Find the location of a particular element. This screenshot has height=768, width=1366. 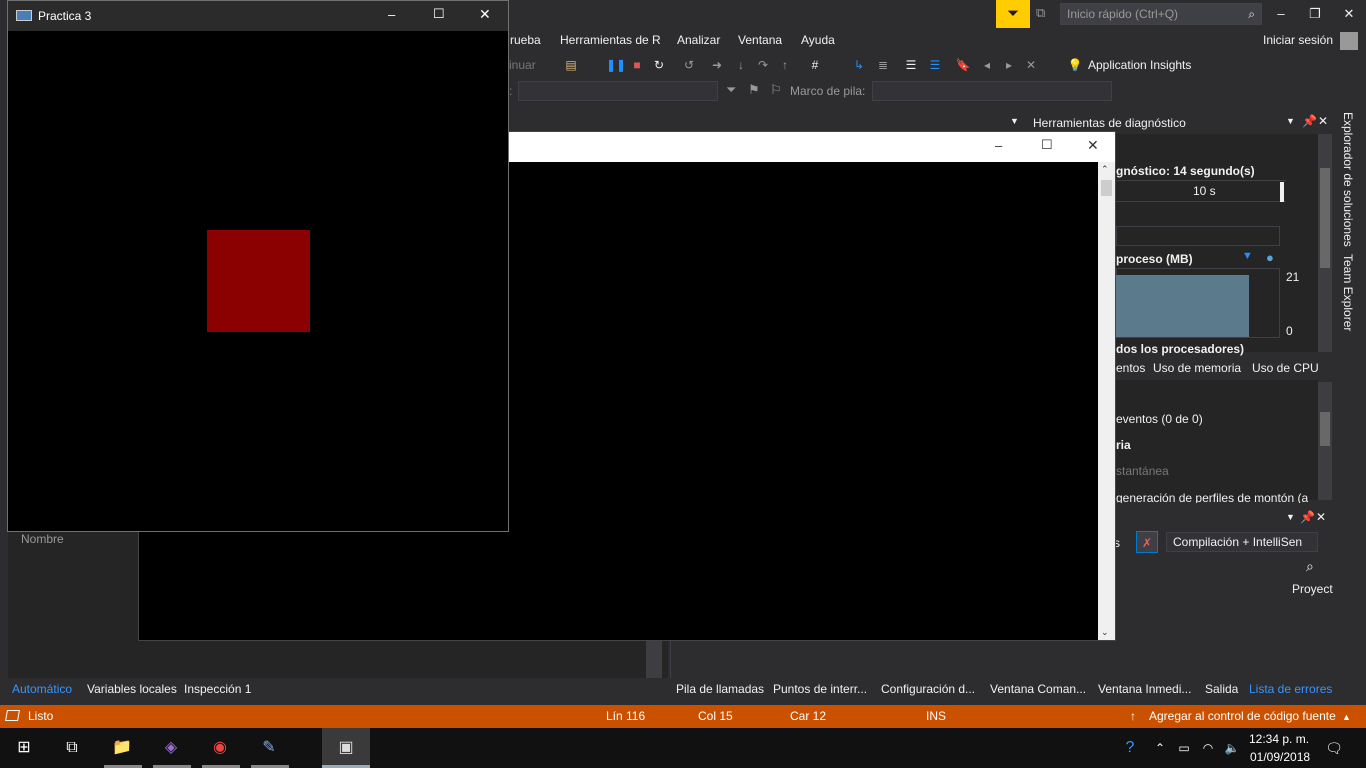

feedback-filter-icon: ⏷ is located at coordinates (1013, 14).